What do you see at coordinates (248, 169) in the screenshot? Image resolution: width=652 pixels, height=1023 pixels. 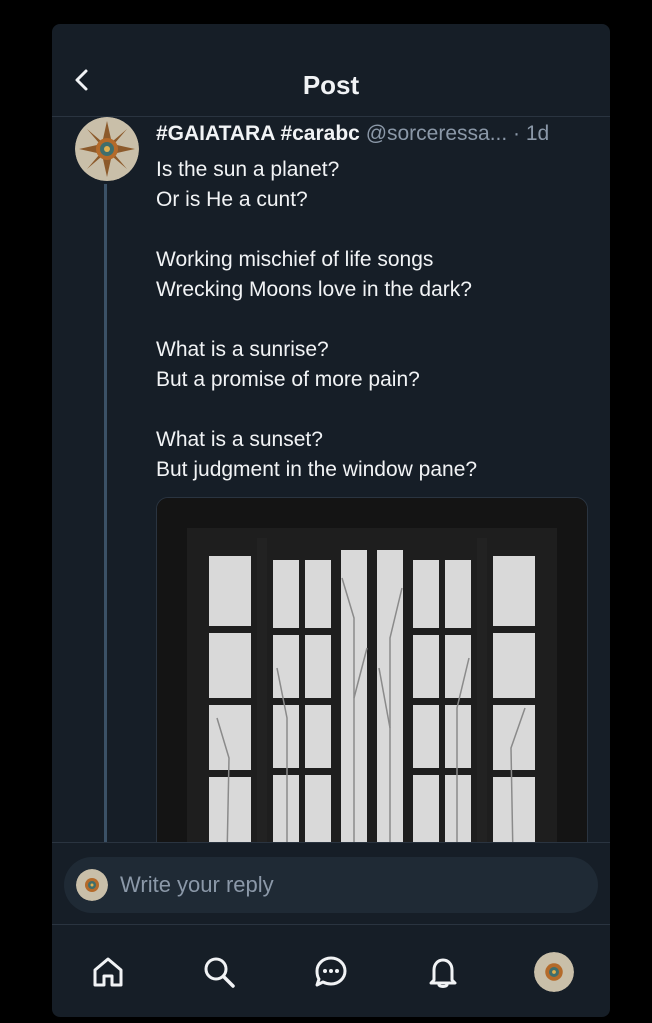 I see `post-line: Is the sun a planet?` at bounding box center [248, 169].